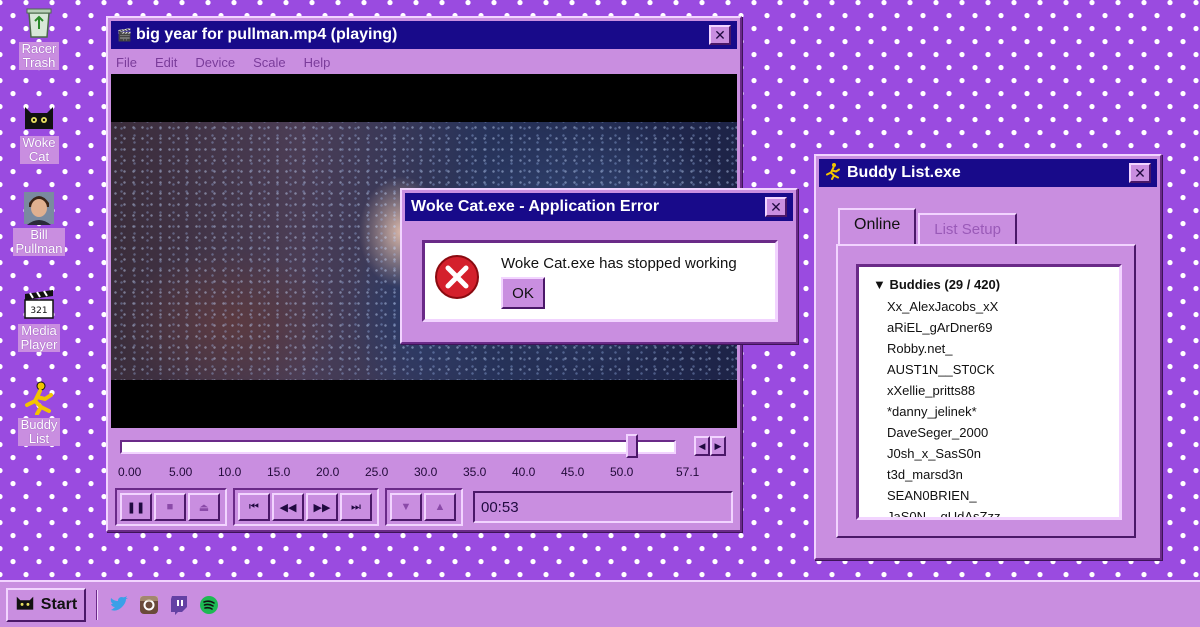 The image size is (1200, 627). Describe the element at coordinates (523, 293) in the screenshot. I see `ok-button: OK` at that location.